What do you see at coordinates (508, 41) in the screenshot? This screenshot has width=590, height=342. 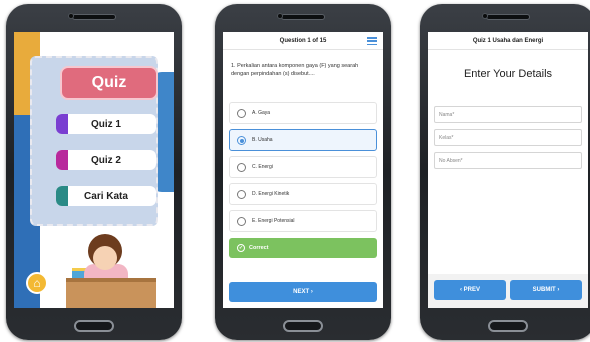 I see `details-header: Quiz 1 Usaha dan Energi` at bounding box center [508, 41].